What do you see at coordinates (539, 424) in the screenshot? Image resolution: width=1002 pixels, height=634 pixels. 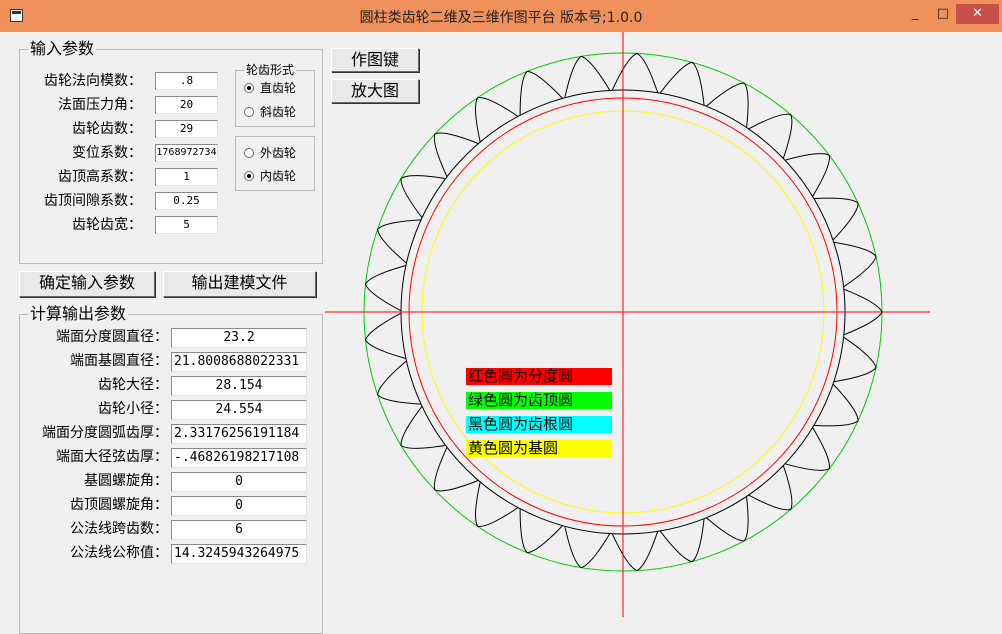 I see `legend-root-circle: 黑色圆为齿根圆` at bounding box center [539, 424].